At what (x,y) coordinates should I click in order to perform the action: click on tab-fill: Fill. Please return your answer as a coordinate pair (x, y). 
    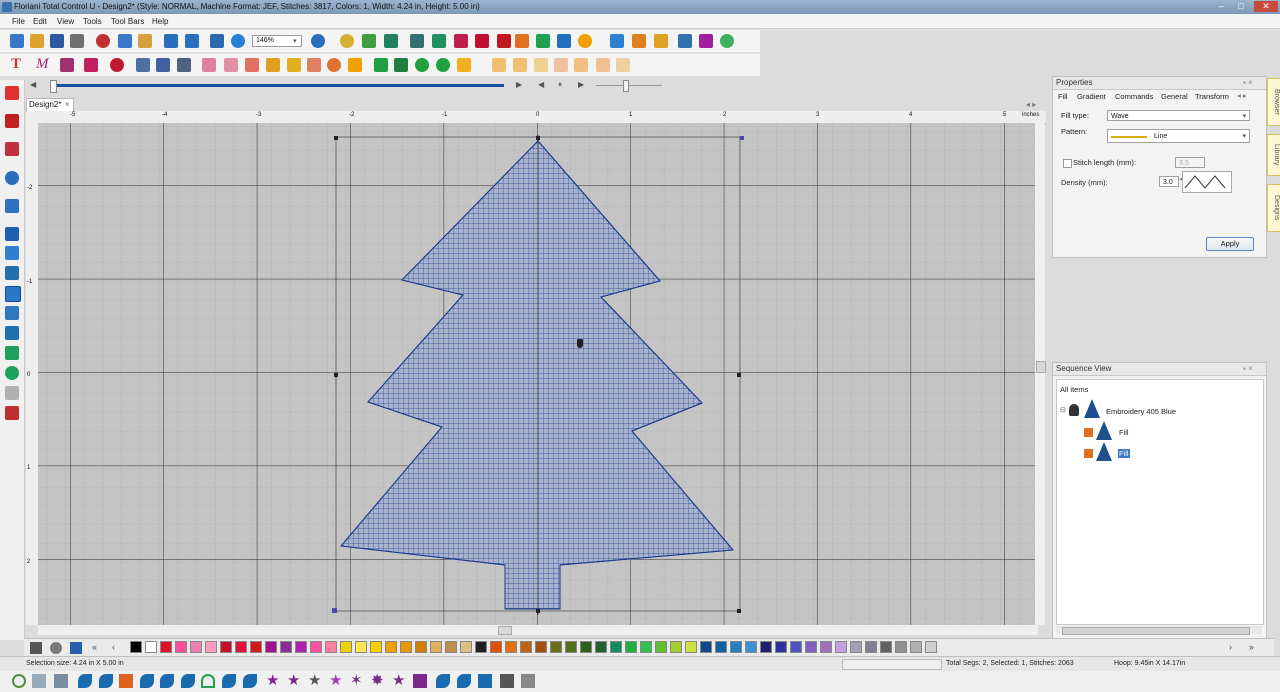
    Looking at the image, I should click on (1063, 96).